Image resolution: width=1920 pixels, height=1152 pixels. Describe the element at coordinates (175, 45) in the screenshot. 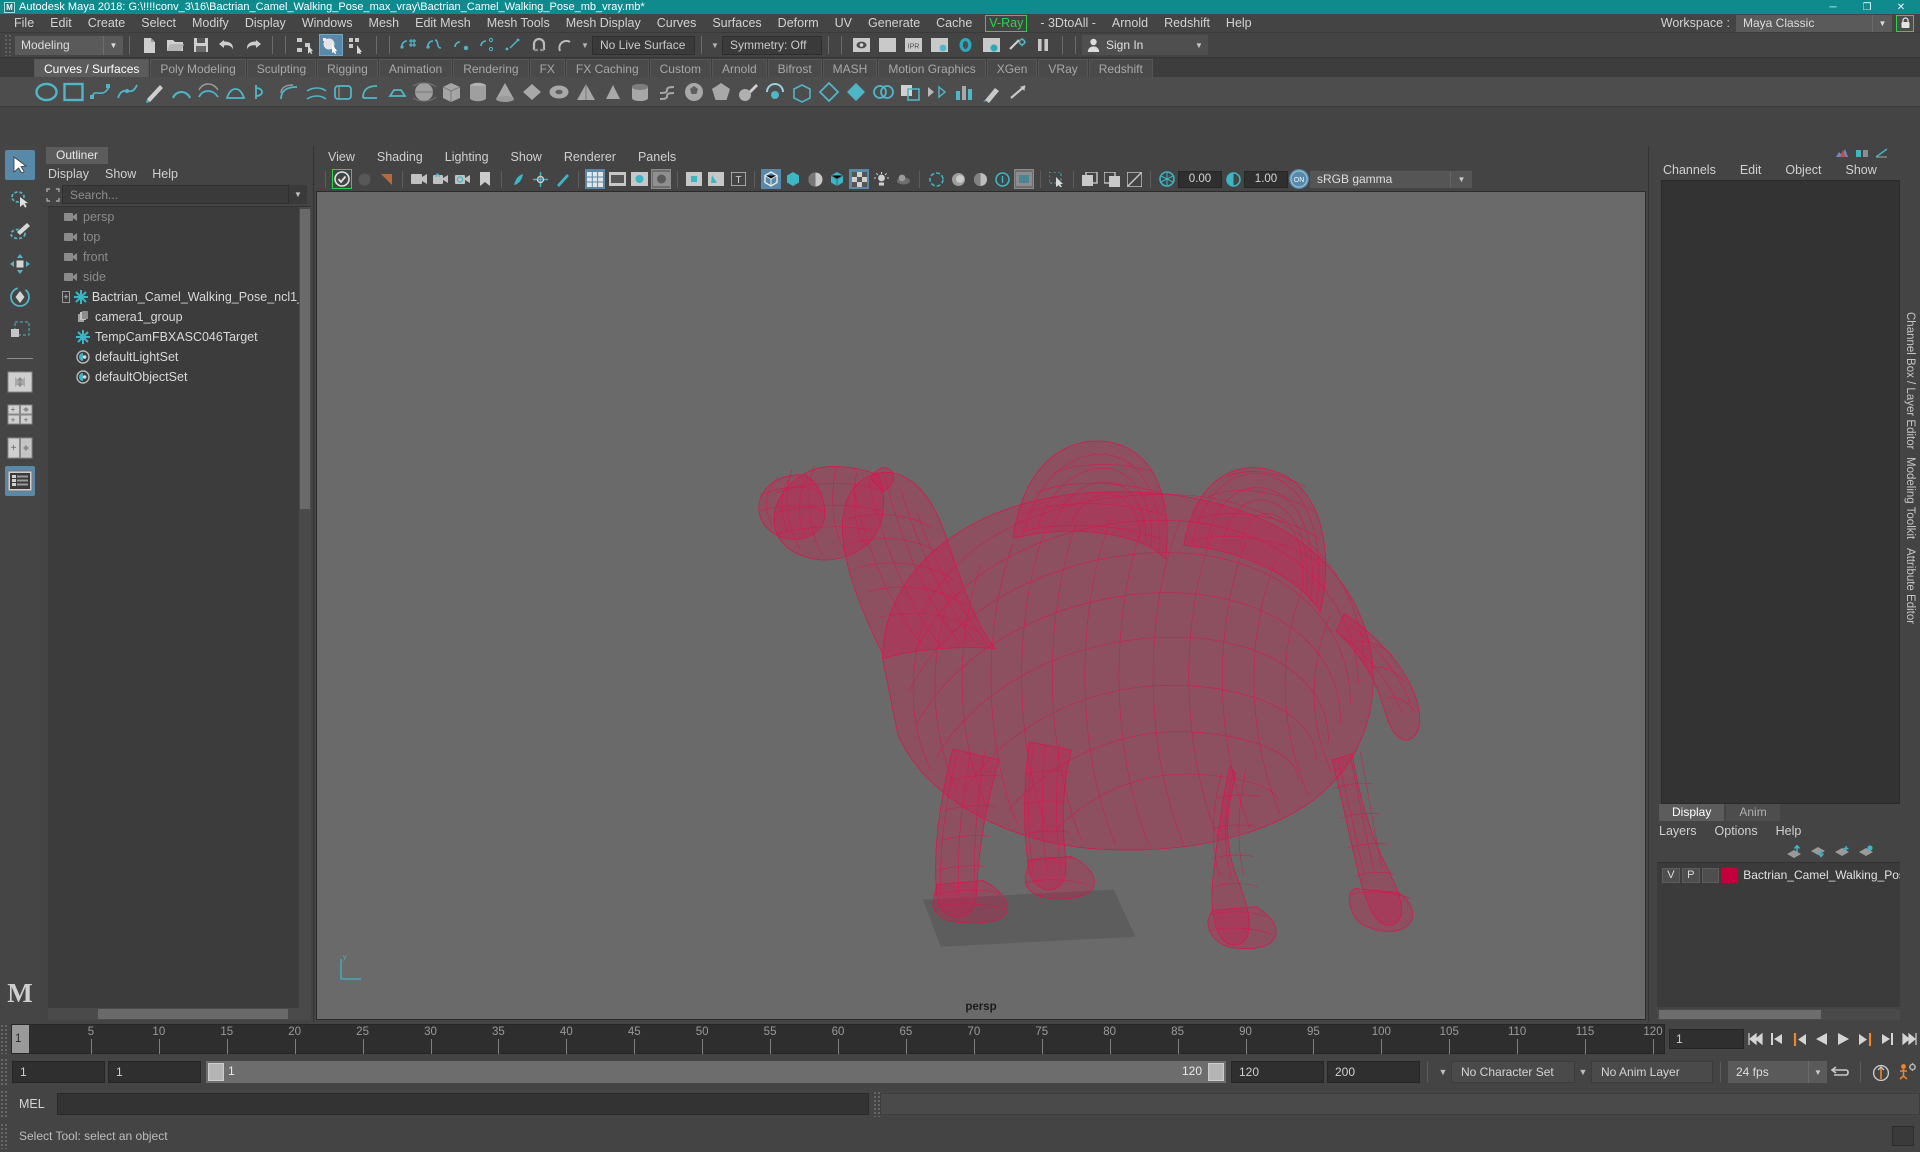

I see `open-scene-icon` at that location.